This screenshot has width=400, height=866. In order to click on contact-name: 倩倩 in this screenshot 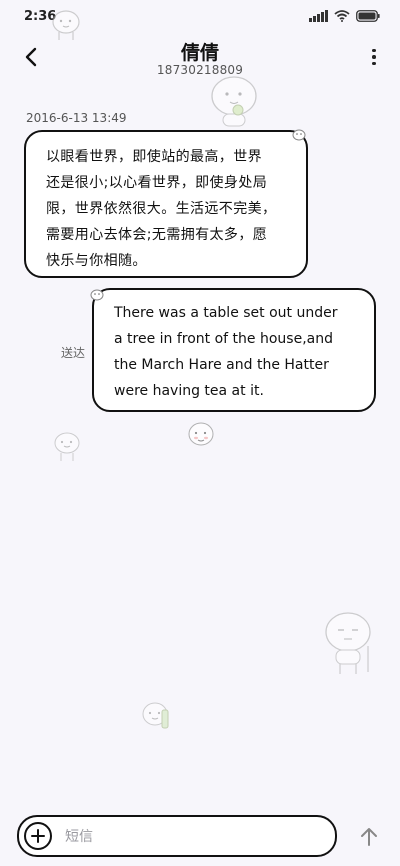, I will do `click(199, 53)`.